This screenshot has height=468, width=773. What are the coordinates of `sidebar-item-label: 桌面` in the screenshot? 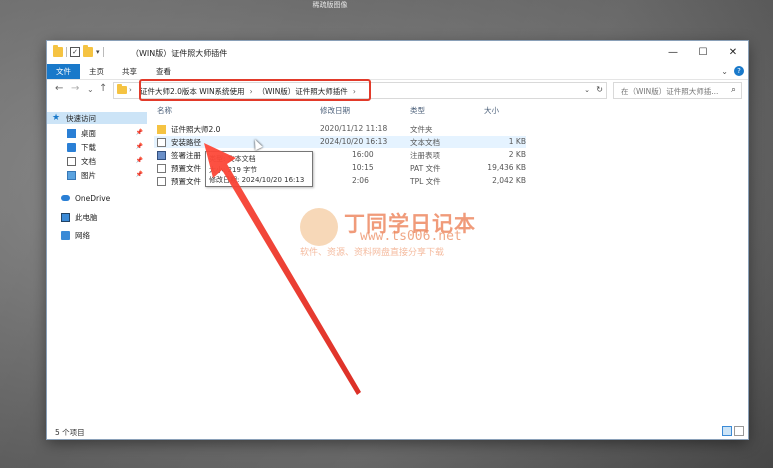 It's located at (88, 133).